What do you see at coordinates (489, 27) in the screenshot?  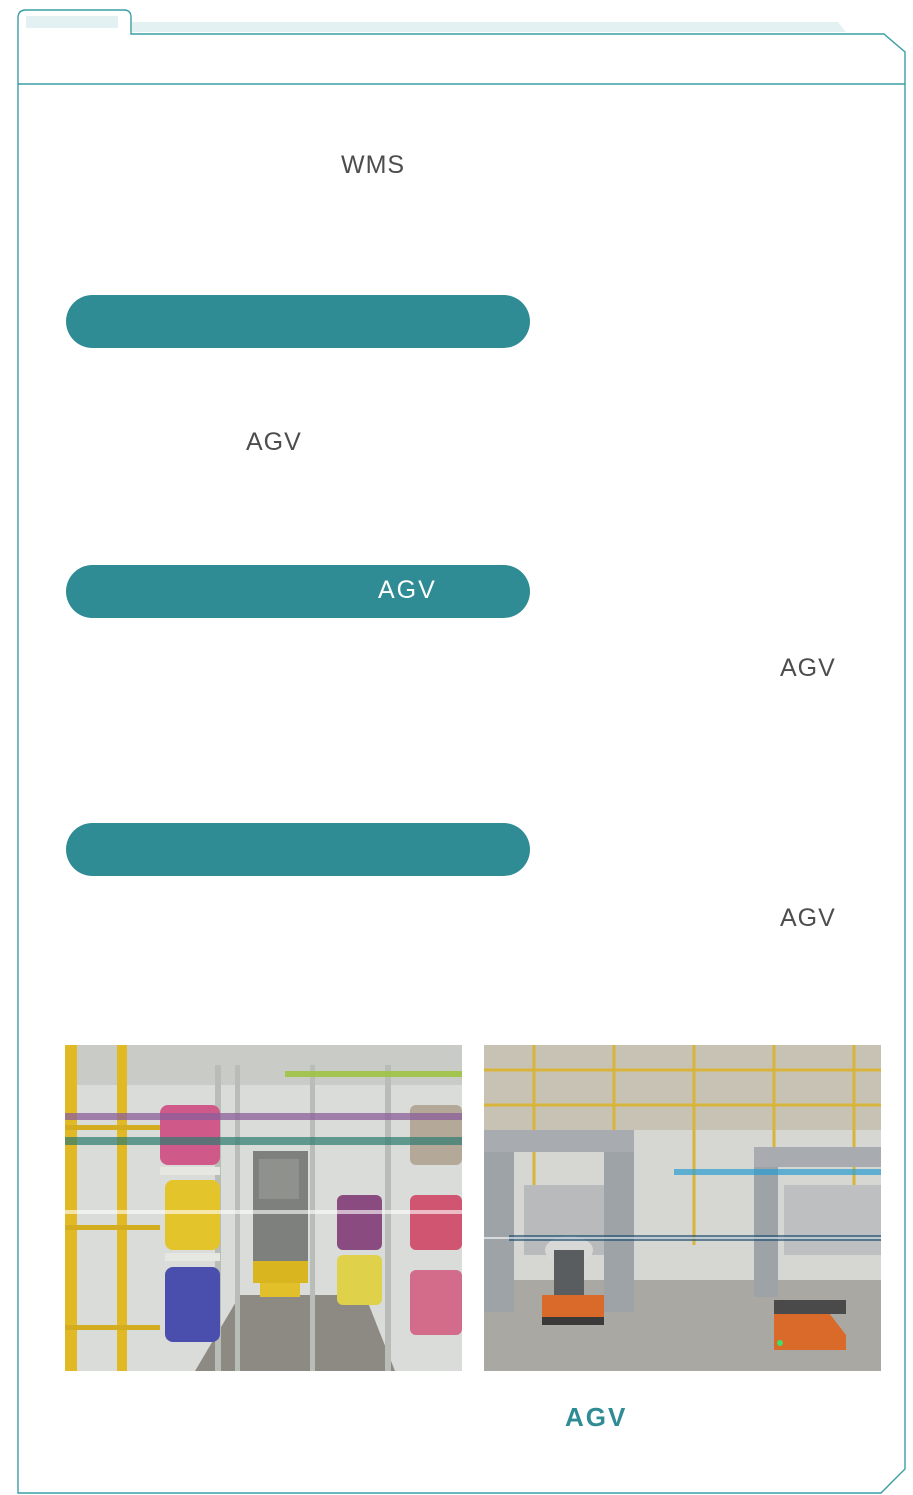 I see `folder-tab-strip` at bounding box center [489, 27].